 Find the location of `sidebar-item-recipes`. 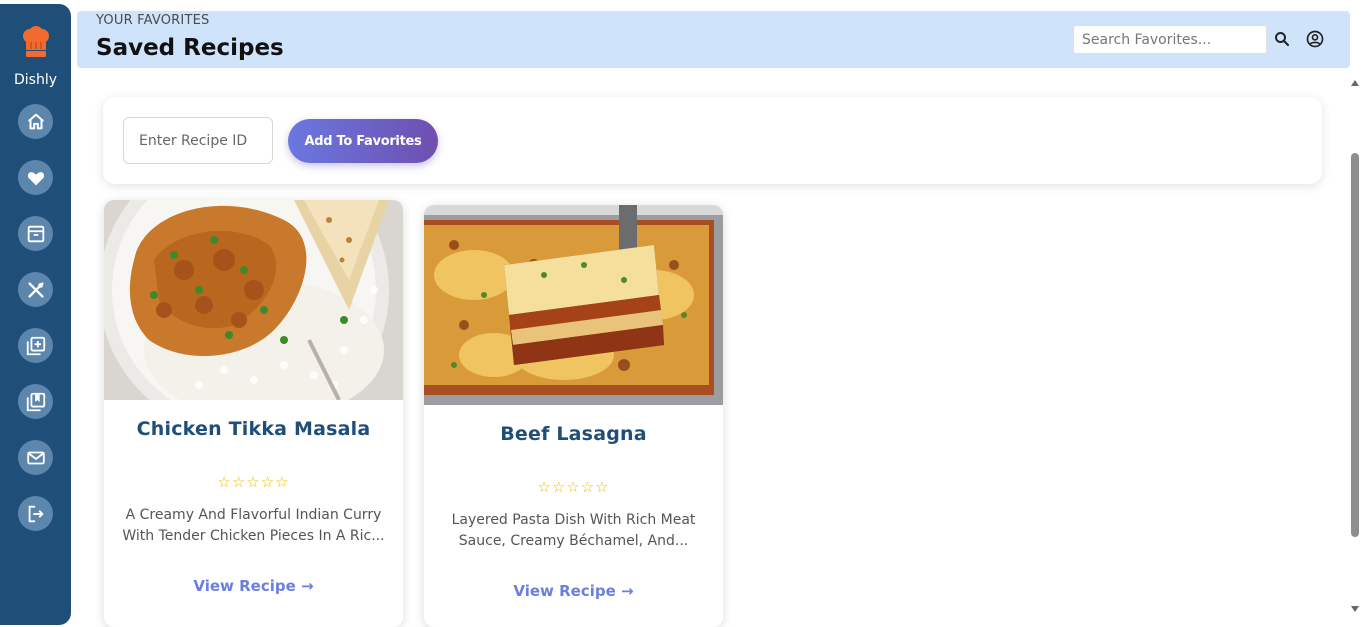

sidebar-item-recipes is located at coordinates (35, 289).